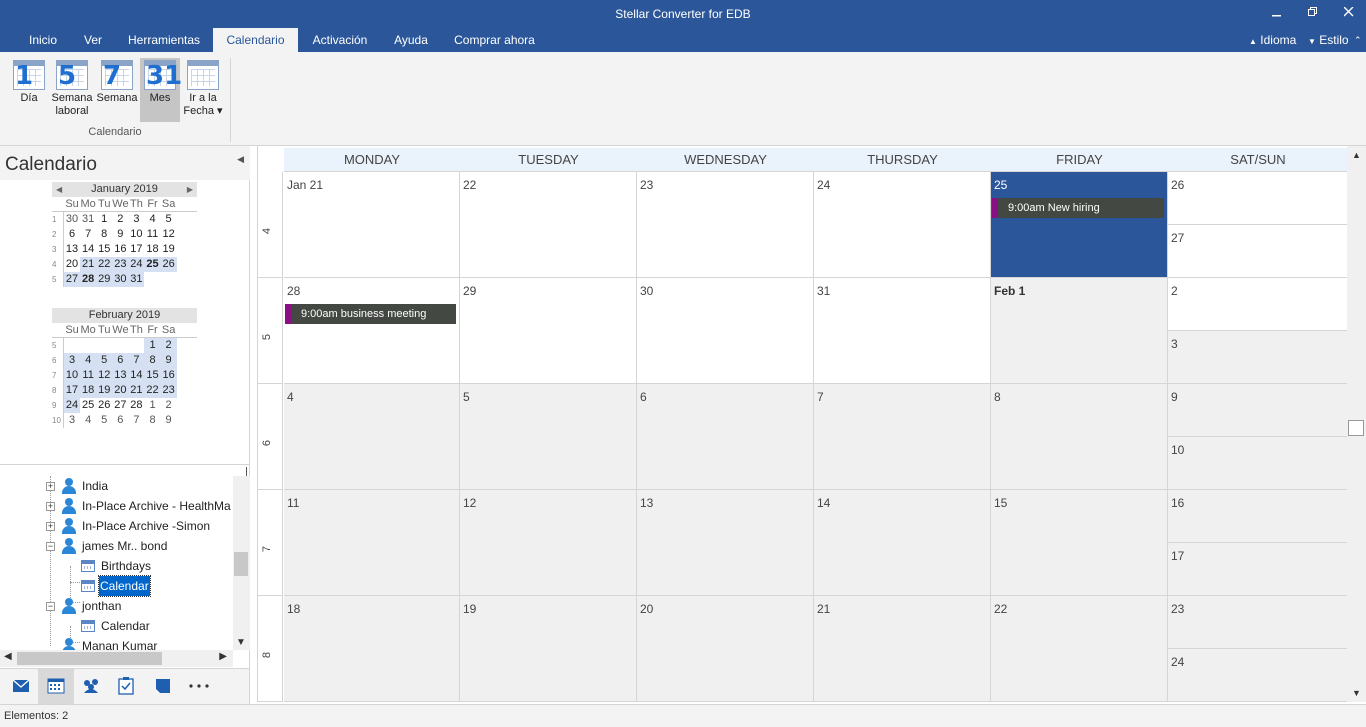 Image resolution: width=1366 pixels, height=727 pixels. Describe the element at coordinates (168, 360) in the screenshot. I see `mini-calendar-day: 9` at that location.